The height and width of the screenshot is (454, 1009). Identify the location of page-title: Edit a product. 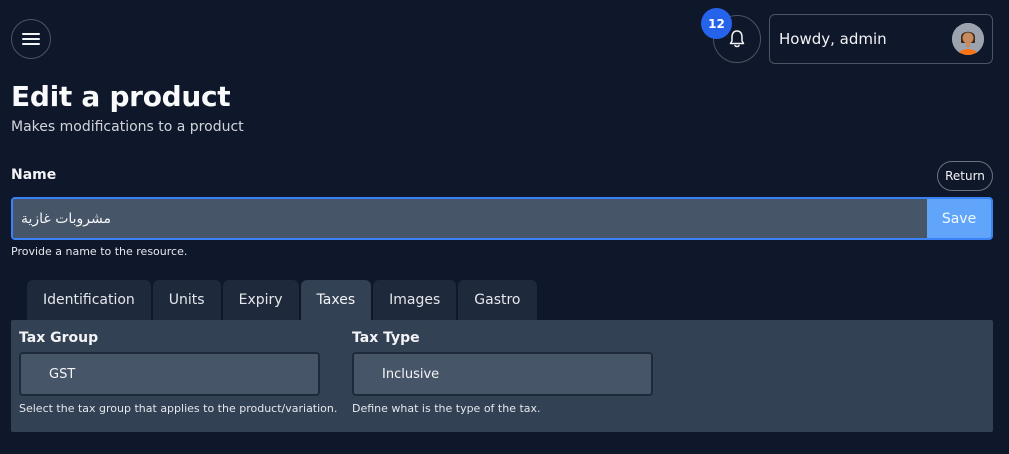
(121, 96).